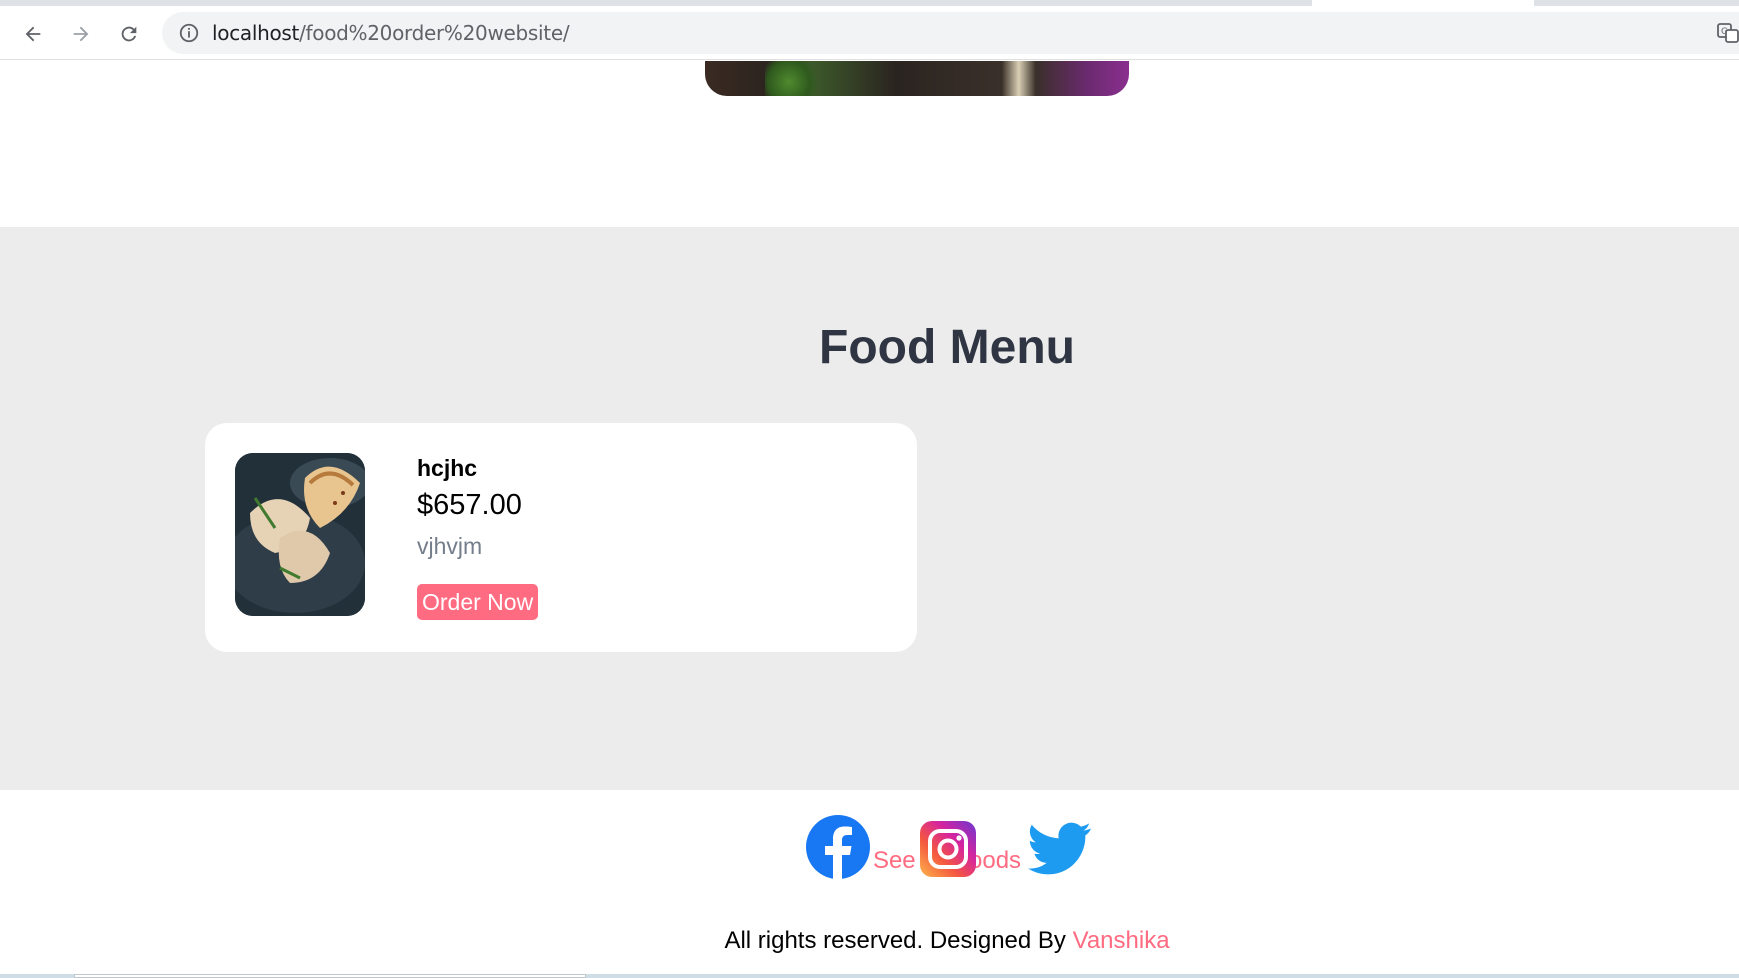 The width and height of the screenshot is (1739, 978). Describe the element at coordinates (947, 347) in the screenshot. I see `menu-title: Food Menu` at that location.